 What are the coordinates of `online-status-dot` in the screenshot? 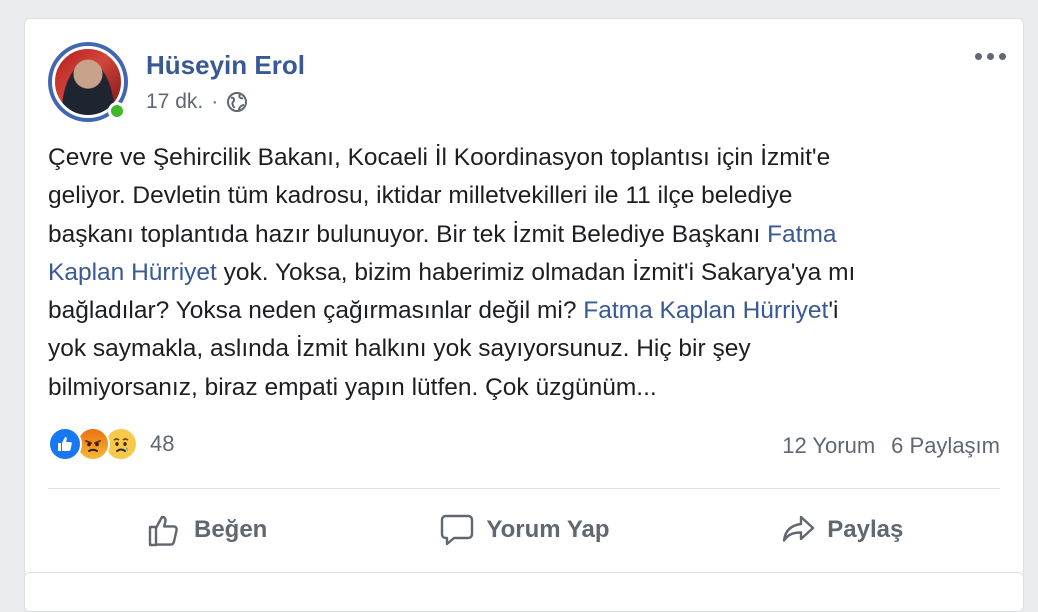 It's located at (117, 111).